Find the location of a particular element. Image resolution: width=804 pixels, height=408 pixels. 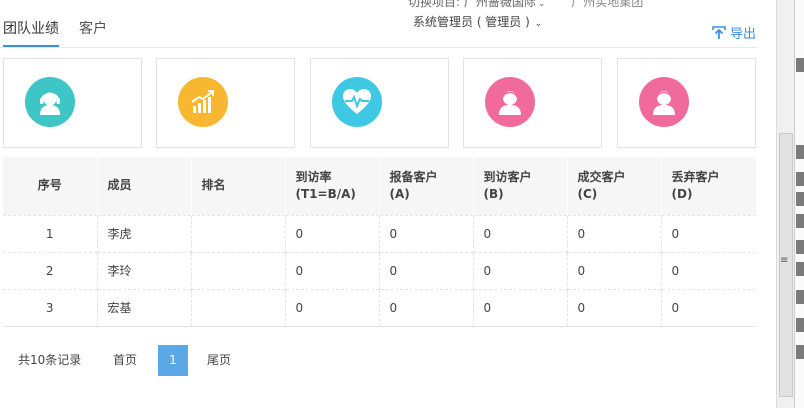

growth-chart-icon is located at coordinates (203, 102).